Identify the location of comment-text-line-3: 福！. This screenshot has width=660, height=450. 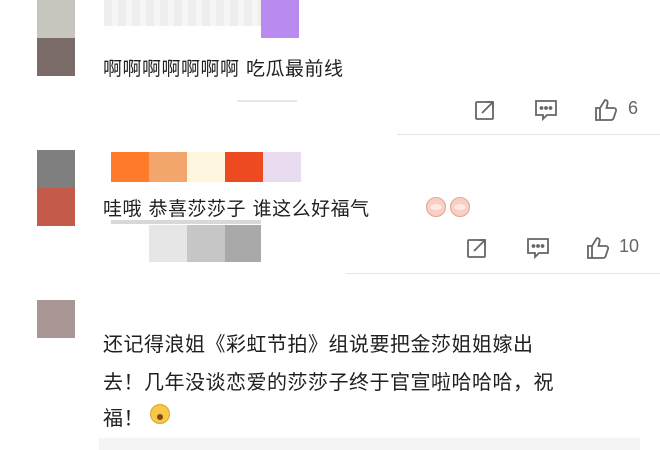
(123, 418).